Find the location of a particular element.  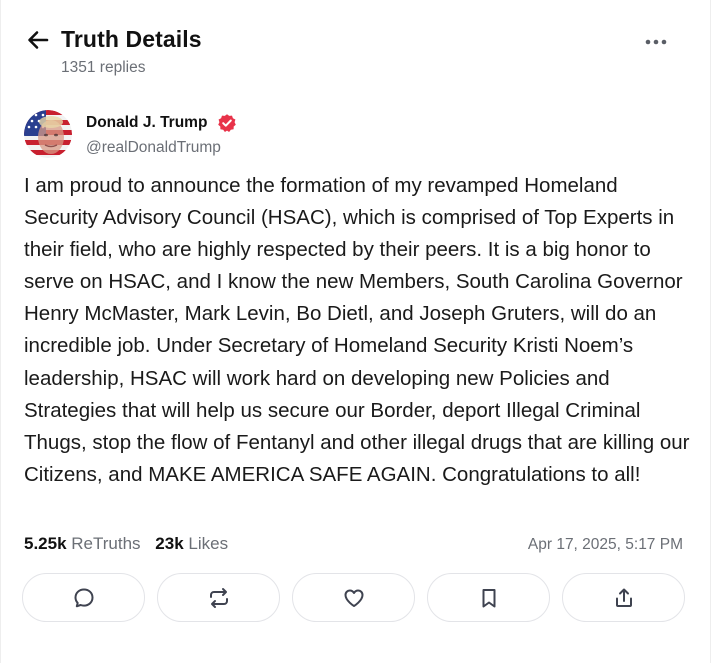

likes-stat: 23k Likes is located at coordinates (191, 543).